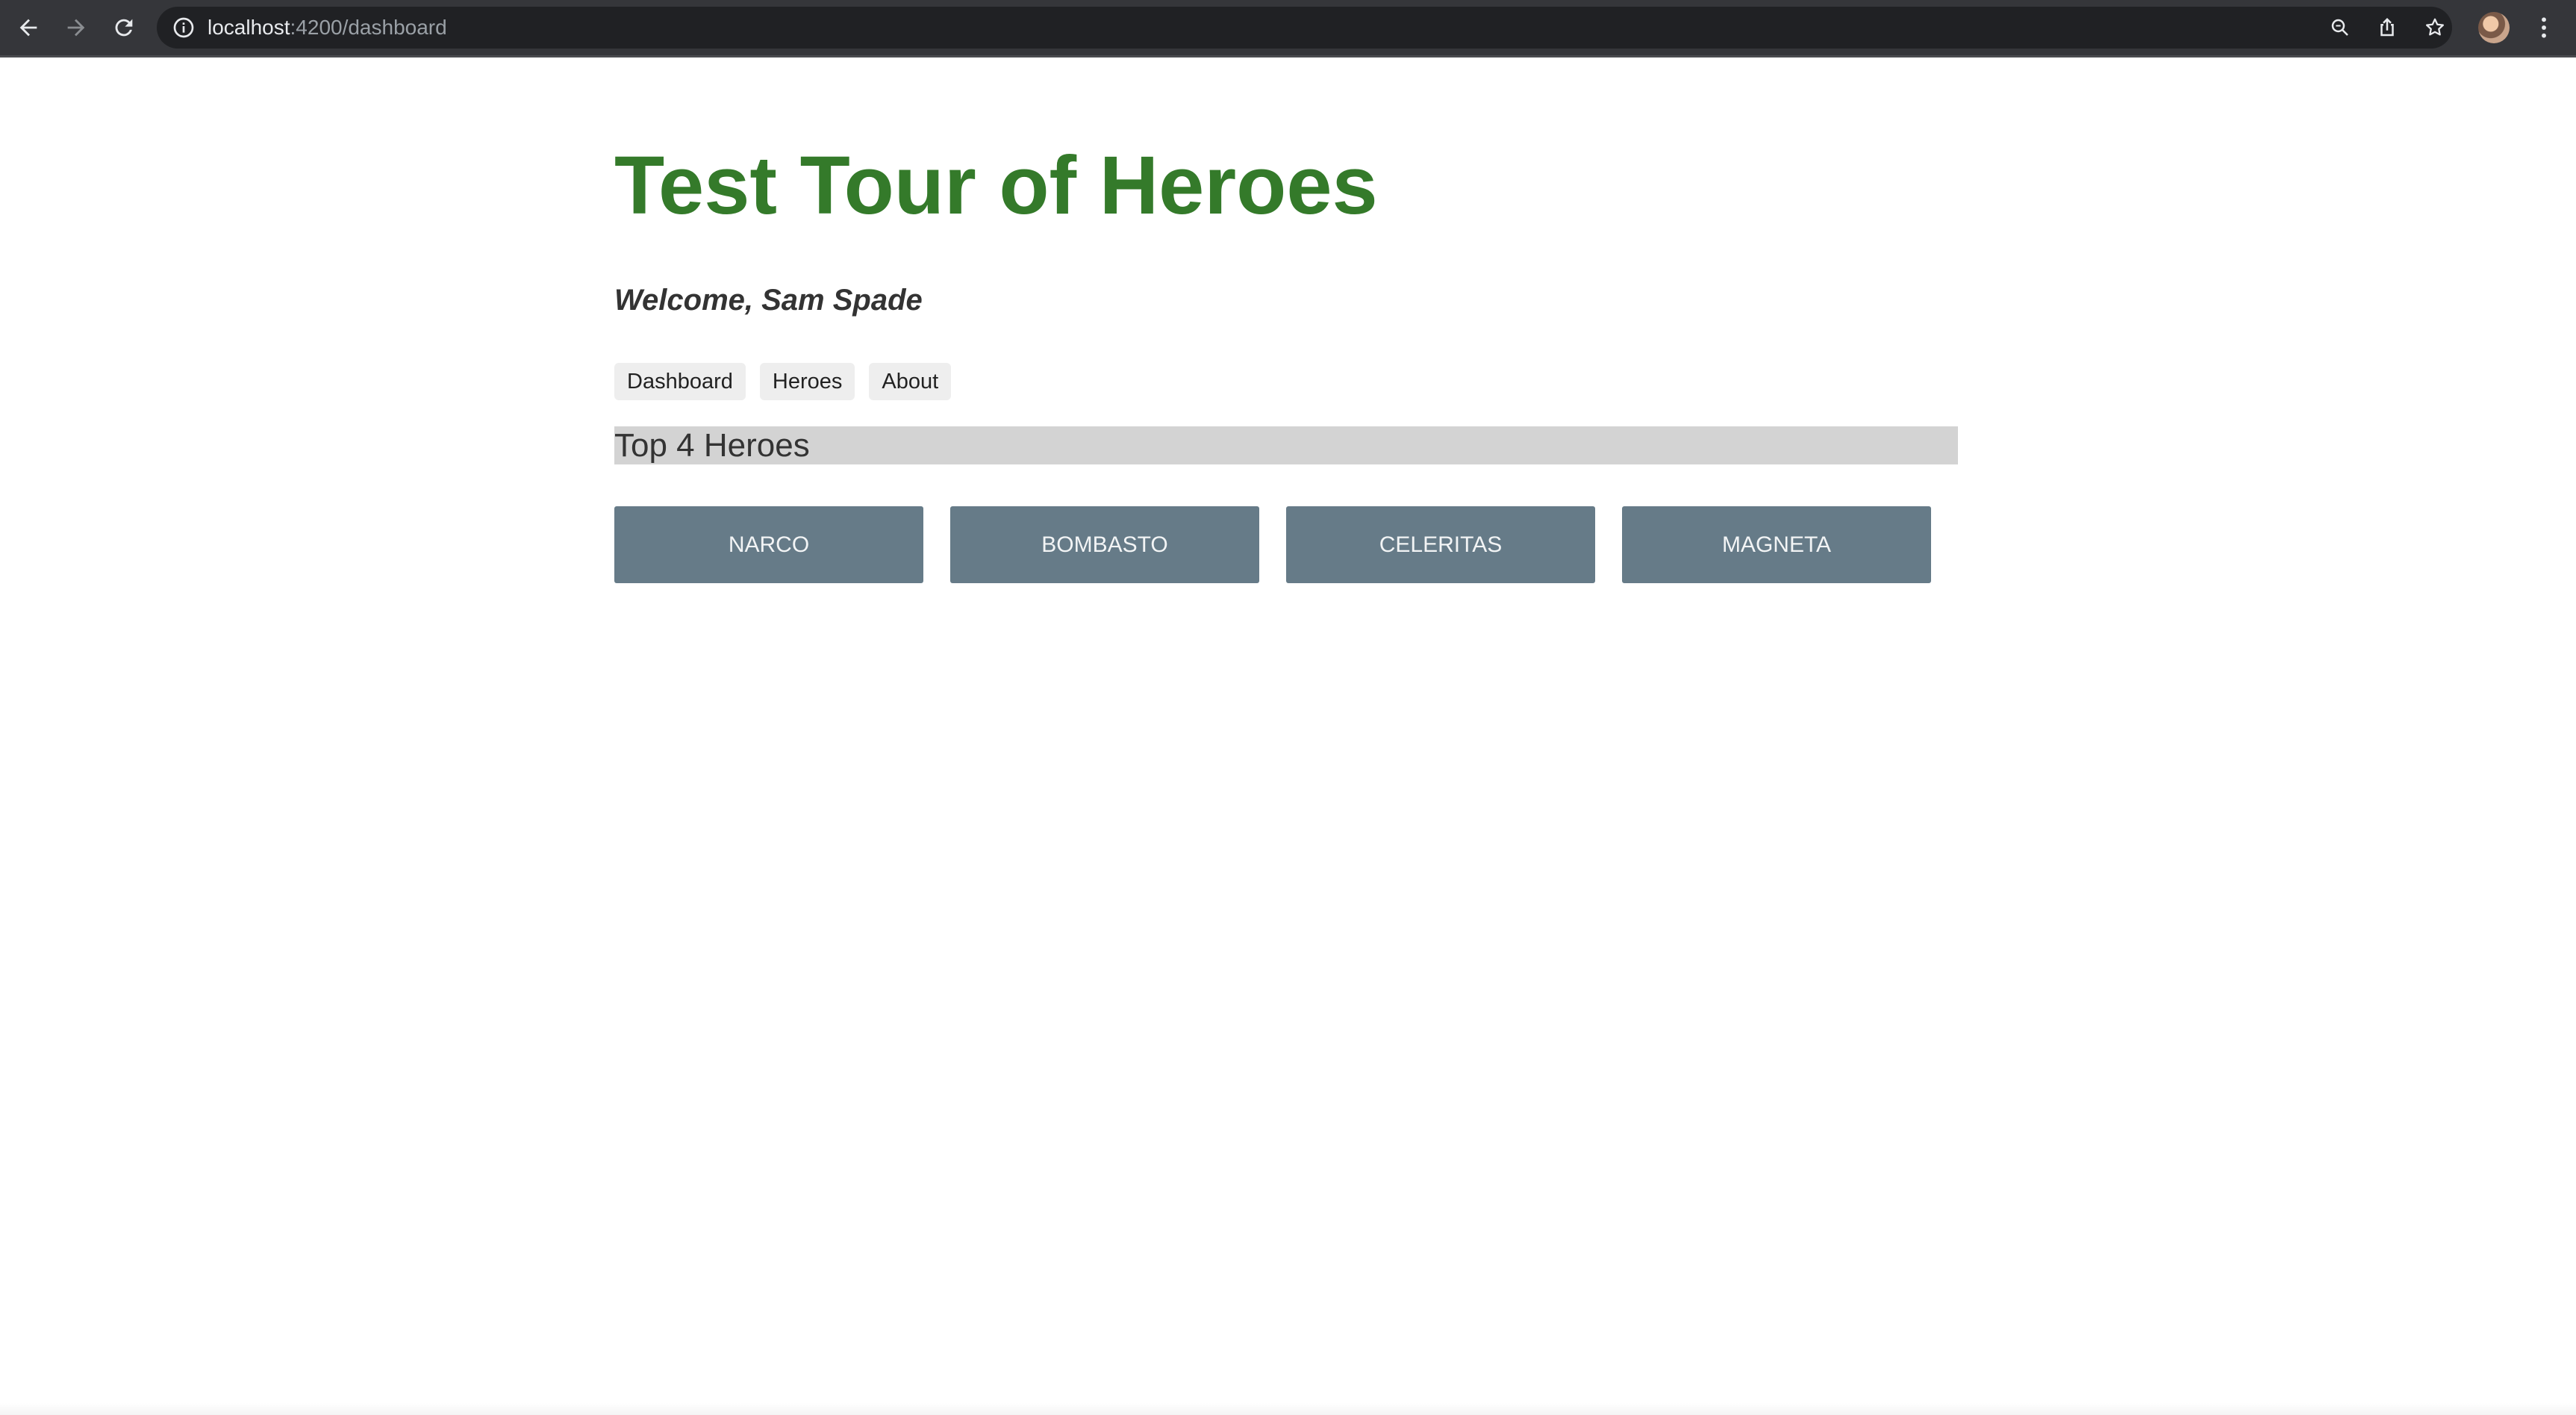 Image resolution: width=2576 pixels, height=1415 pixels. I want to click on nav-about: About, so click(910, 381).